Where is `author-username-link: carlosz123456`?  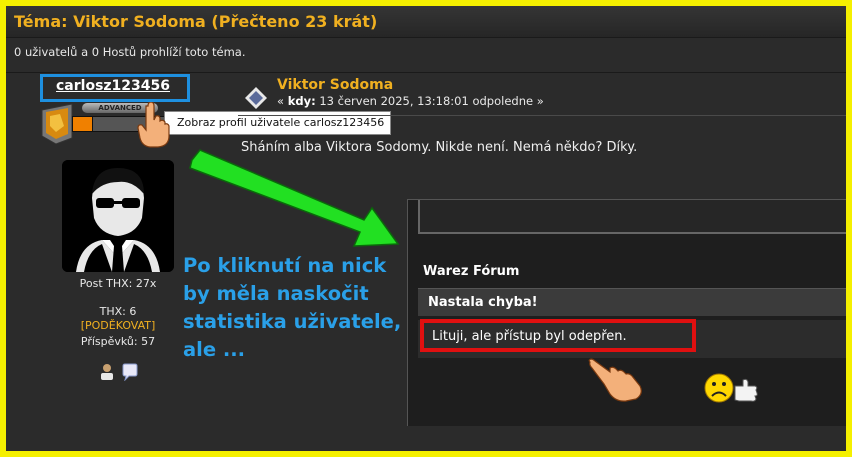 author-username-link: carlosz123456 is located at coordinates (113, 86).